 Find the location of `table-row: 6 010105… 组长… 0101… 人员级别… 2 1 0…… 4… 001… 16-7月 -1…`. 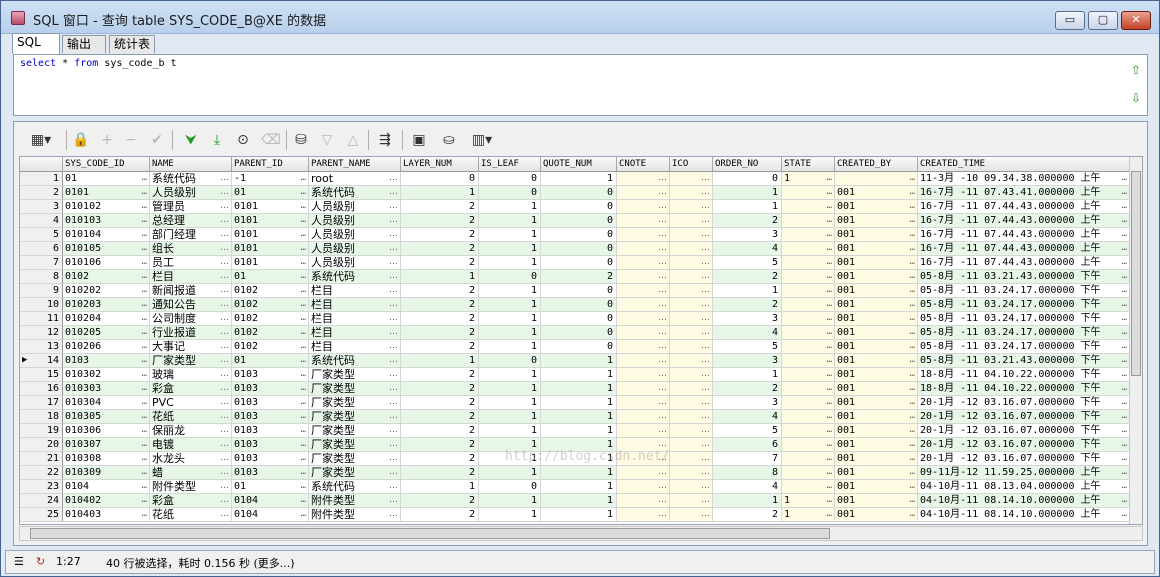

table-row: 6 010105… 组长… 0101… 人员级别… 2 1 0…… 4… 001… 16-7月 -1… is located at coordinates (575, 249).